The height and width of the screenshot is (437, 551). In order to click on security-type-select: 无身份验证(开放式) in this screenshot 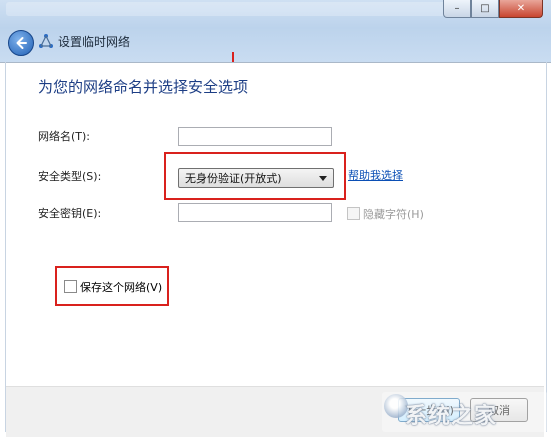, I will do `click(256, 178)`.